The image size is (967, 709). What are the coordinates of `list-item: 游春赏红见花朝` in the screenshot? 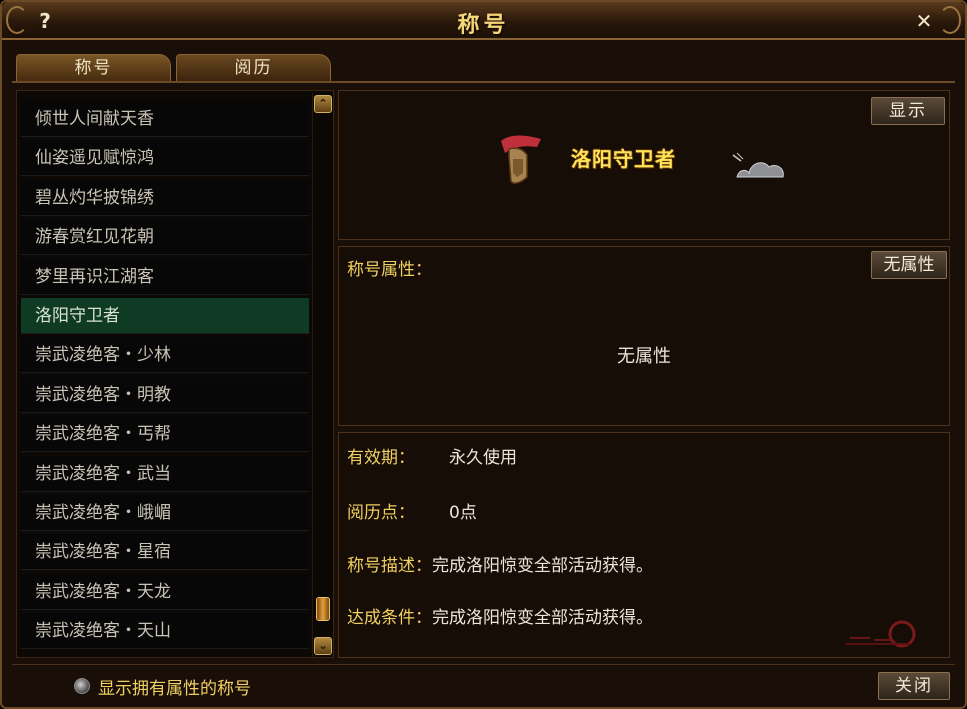 It's located at (165, 237).